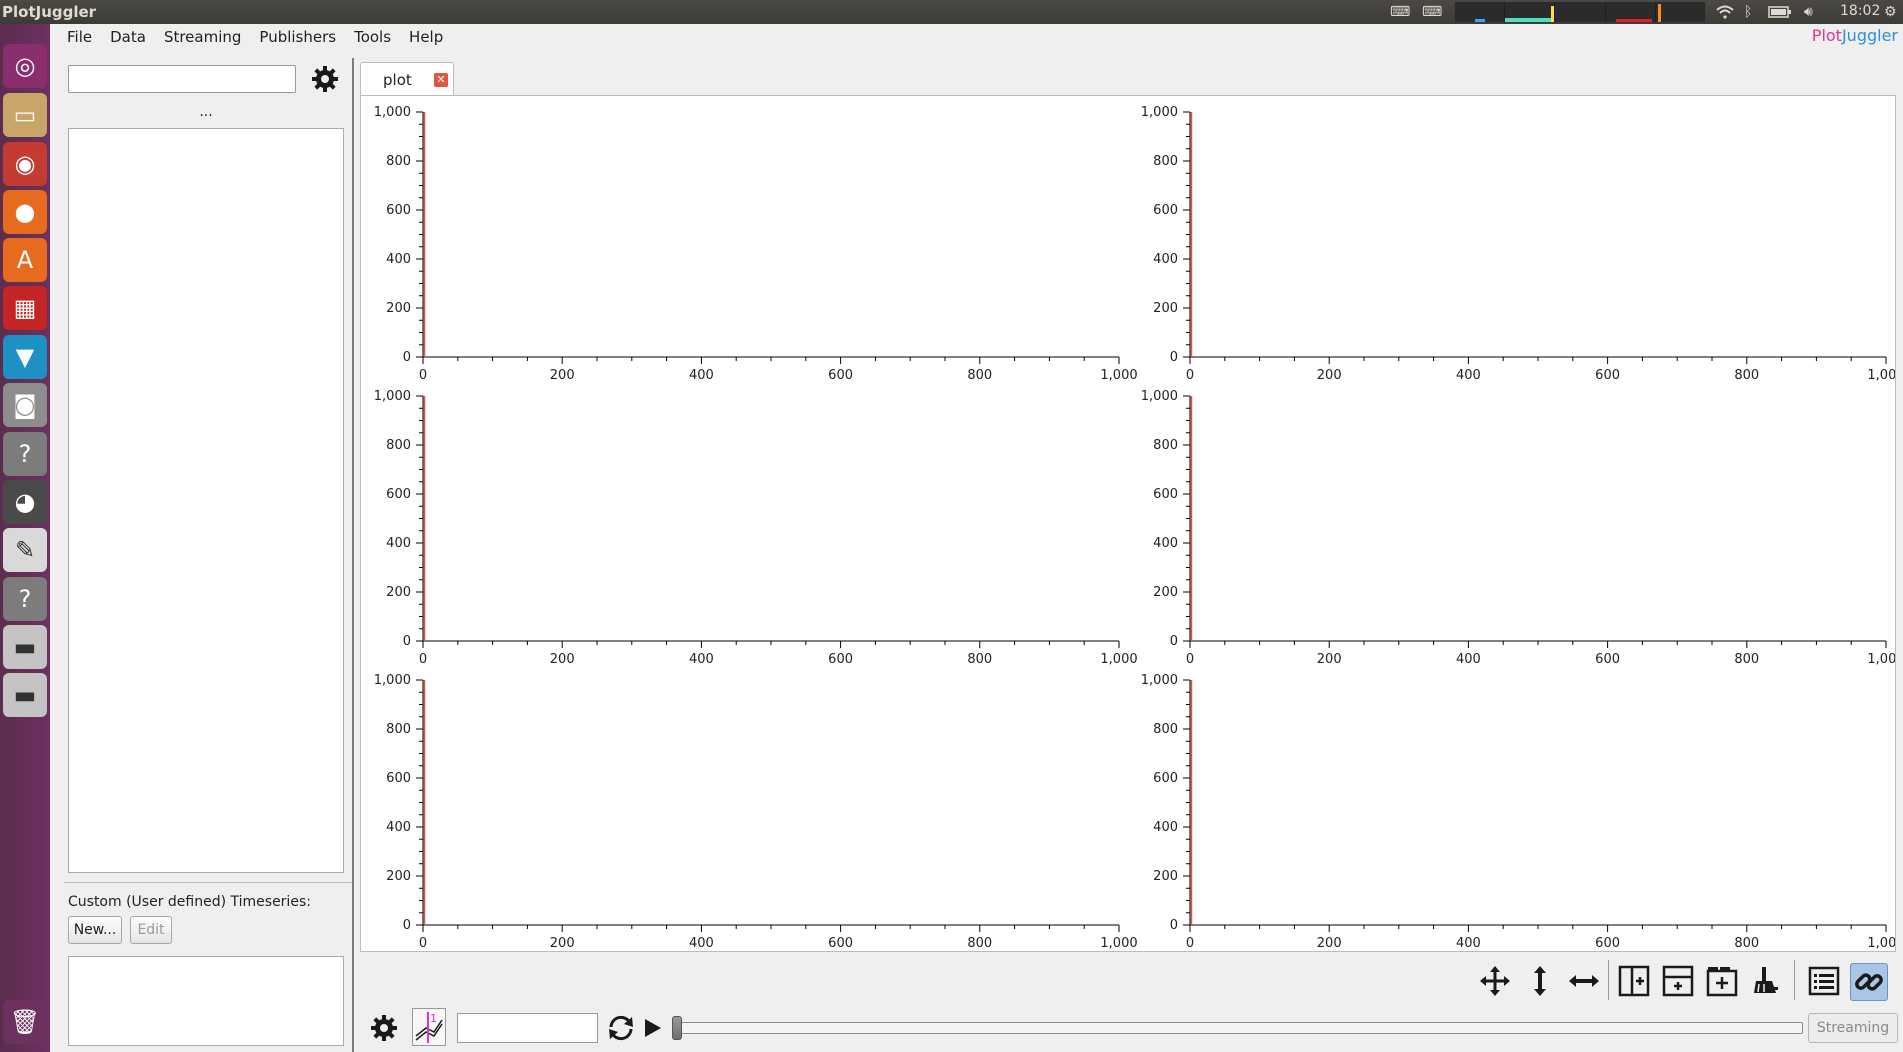  What do you see at coordinates (1869, 982) in the screenshot?
I see `link-axes-icon` at bounding box center [1869, 982].